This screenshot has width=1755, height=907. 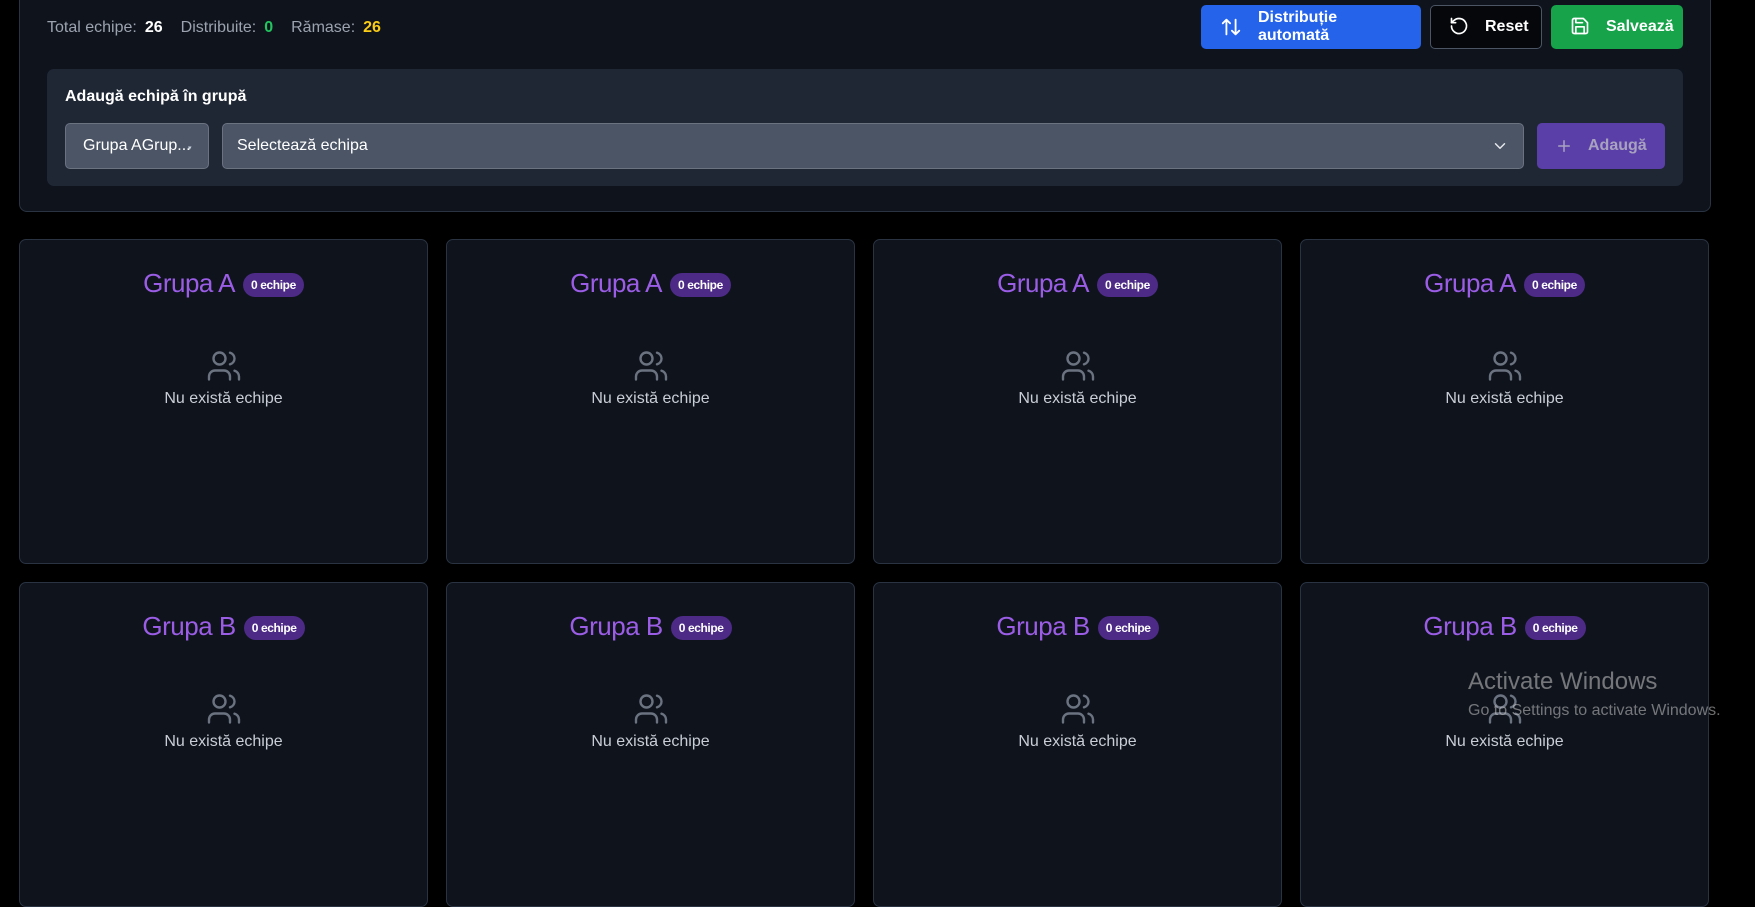 I want to click on stat-remaining: Rămase: 26, so click(x=336, y=28).